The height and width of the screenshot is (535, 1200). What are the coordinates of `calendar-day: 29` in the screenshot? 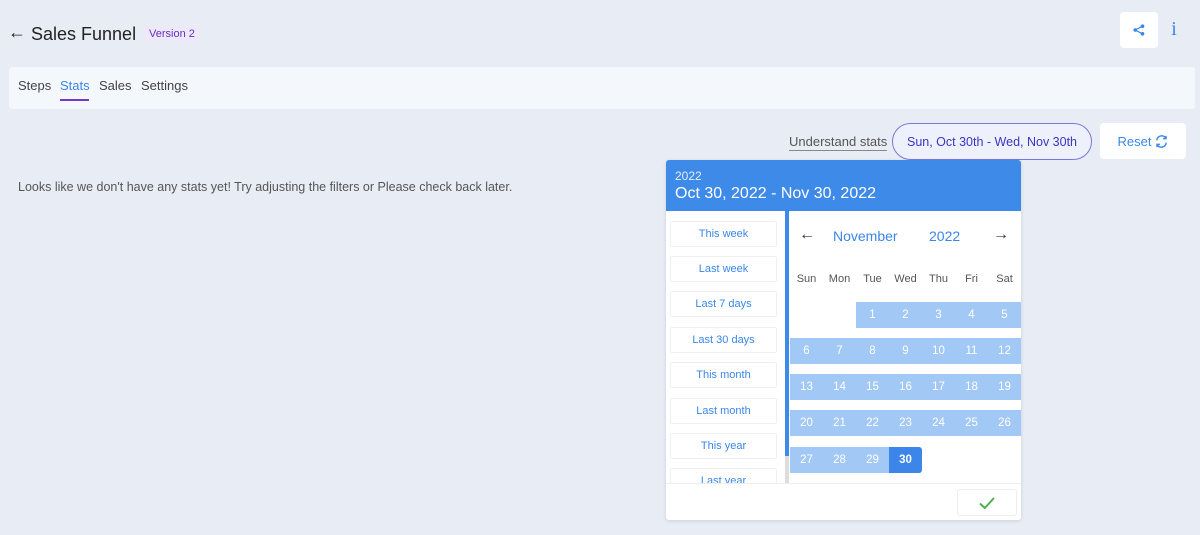 It's located at (872, 460).